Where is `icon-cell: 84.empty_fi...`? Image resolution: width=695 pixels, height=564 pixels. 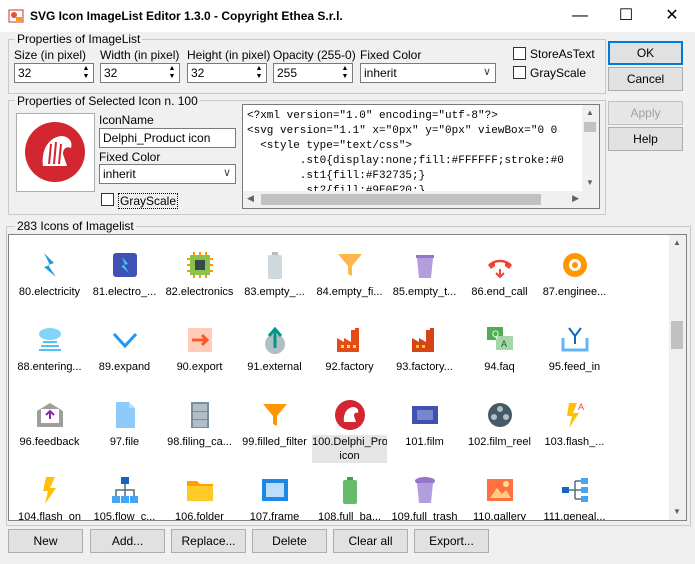 icon-cell: 84.empty_fi... is located at coordinates (349, 274).